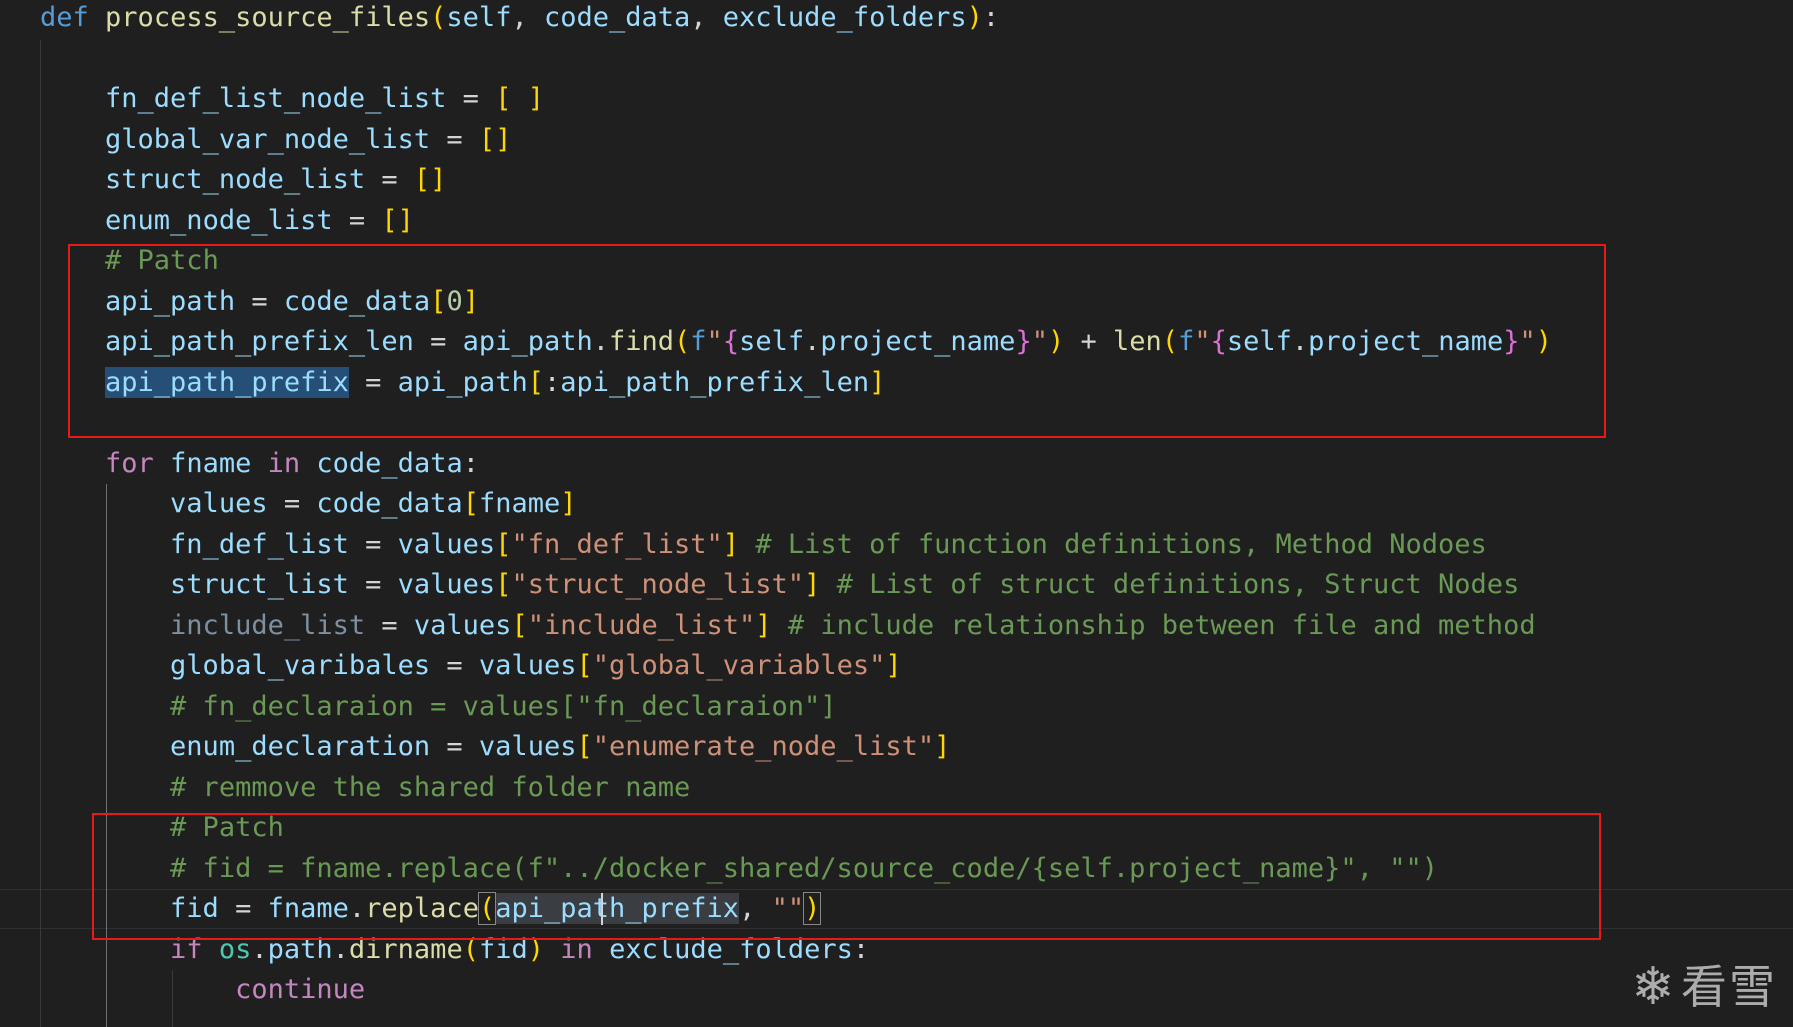 This screenshot has width=1793, height=1027. Describe the element at coordinates (300, 665) in the screenshot. I see `code-token: global_varibales` at that location.